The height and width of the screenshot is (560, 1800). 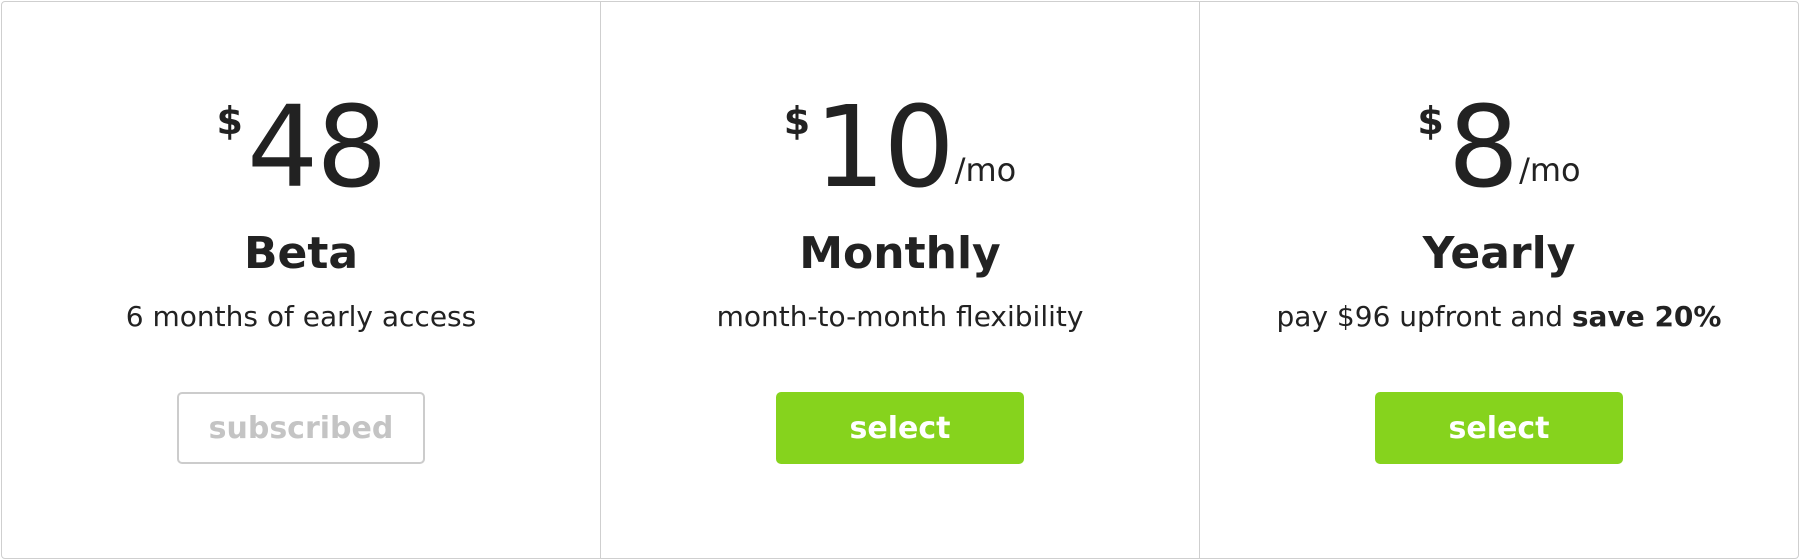 I want to click on plan-description: pay $96 upfront and save 20%, so click(x=1499, y=317).